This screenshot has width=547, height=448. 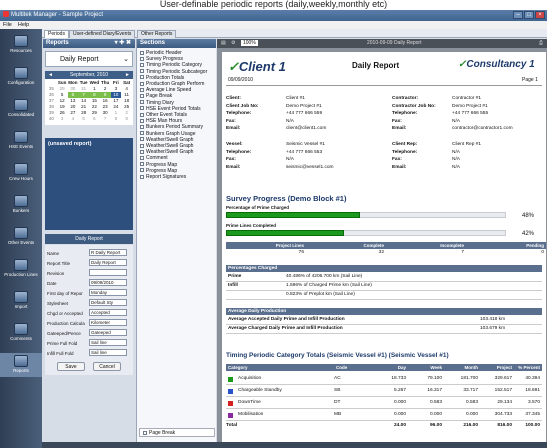 I want to click on page-number: Page 1, so click(x=530, y=80).